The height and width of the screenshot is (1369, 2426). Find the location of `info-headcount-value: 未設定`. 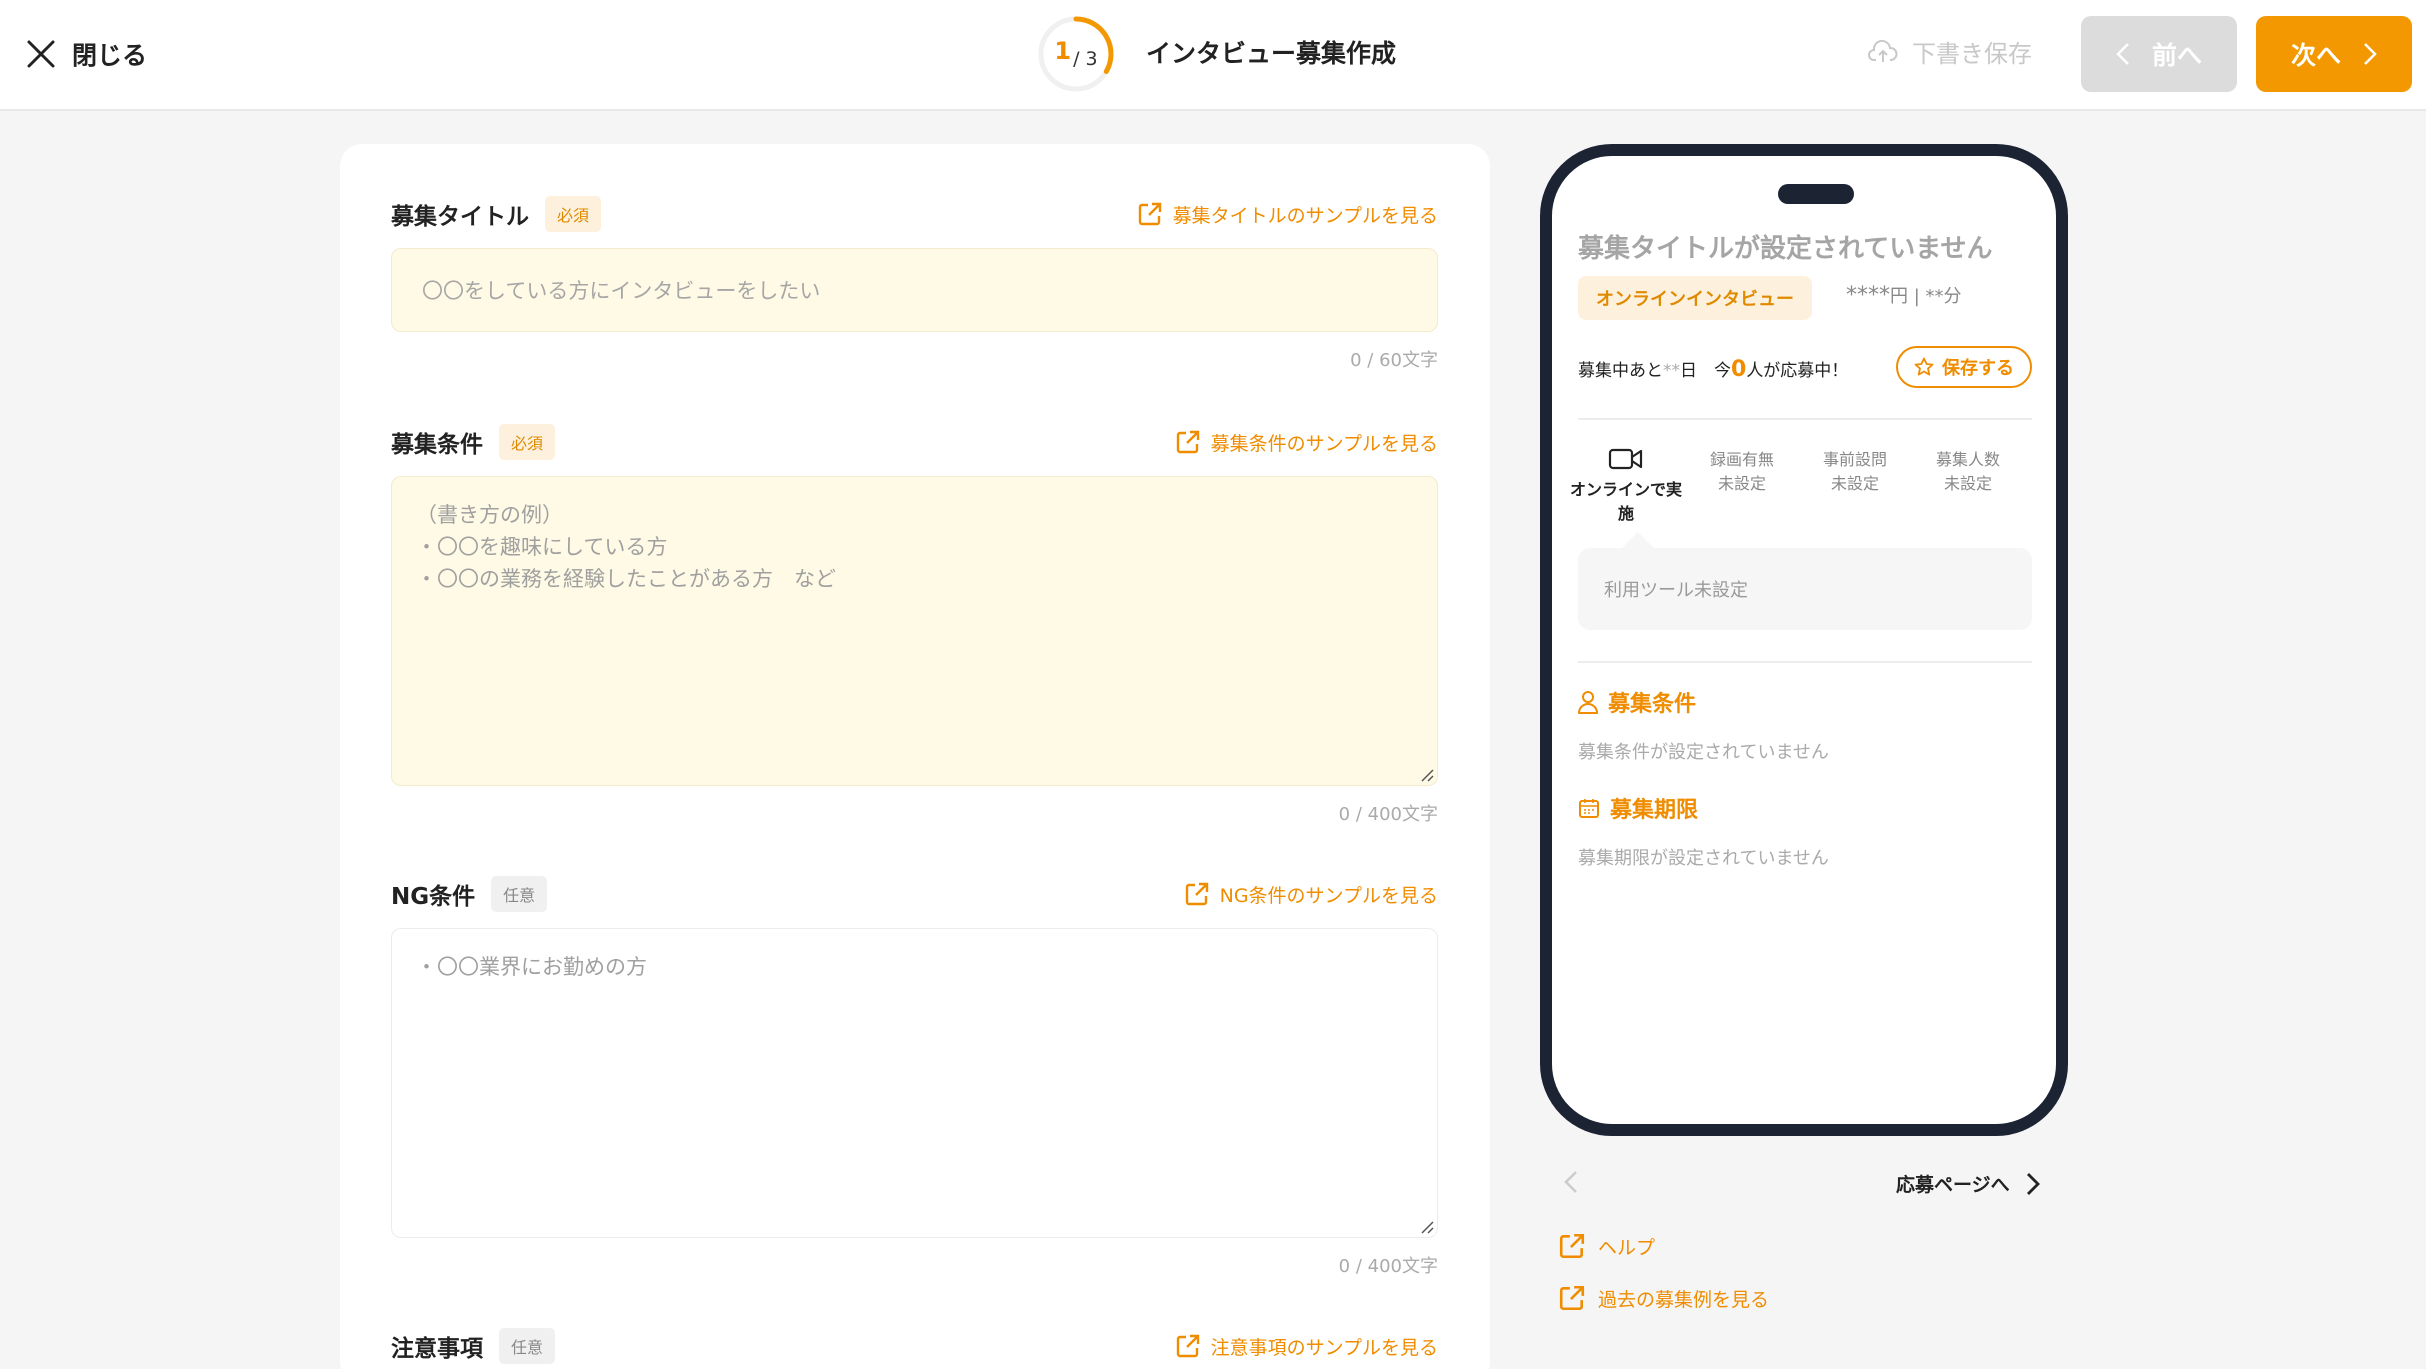

info-headcount-value: 未設定 is located at coordinates (1967, 483).